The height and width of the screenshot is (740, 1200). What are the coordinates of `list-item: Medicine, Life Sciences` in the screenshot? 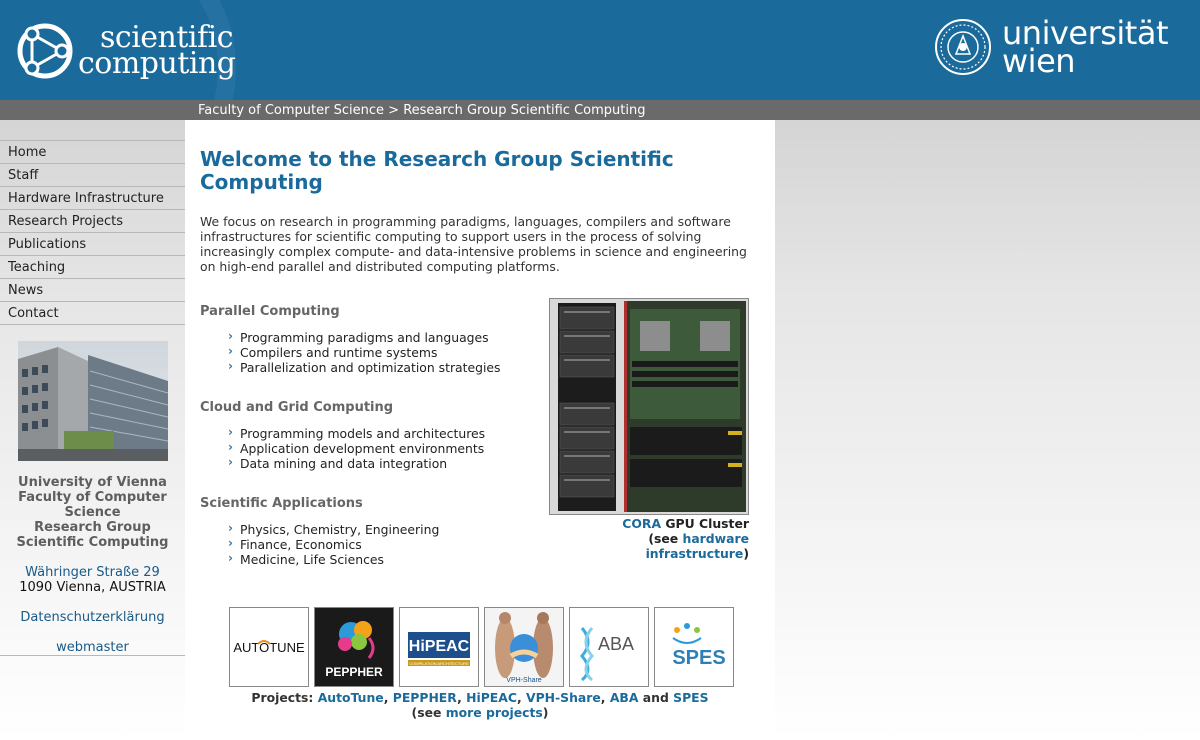 It's located at (333, 559).